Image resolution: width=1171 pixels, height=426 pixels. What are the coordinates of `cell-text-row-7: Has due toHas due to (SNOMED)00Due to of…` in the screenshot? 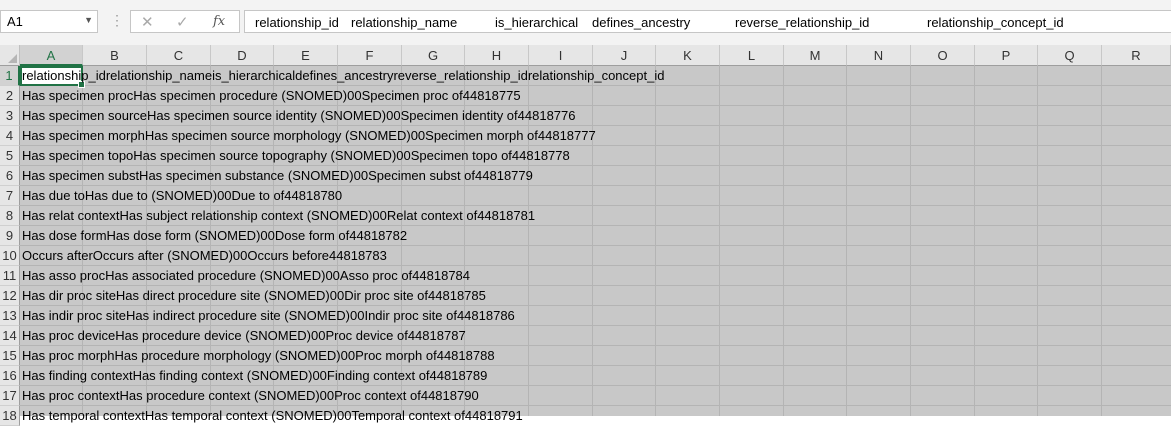 It's located at (182, 196).